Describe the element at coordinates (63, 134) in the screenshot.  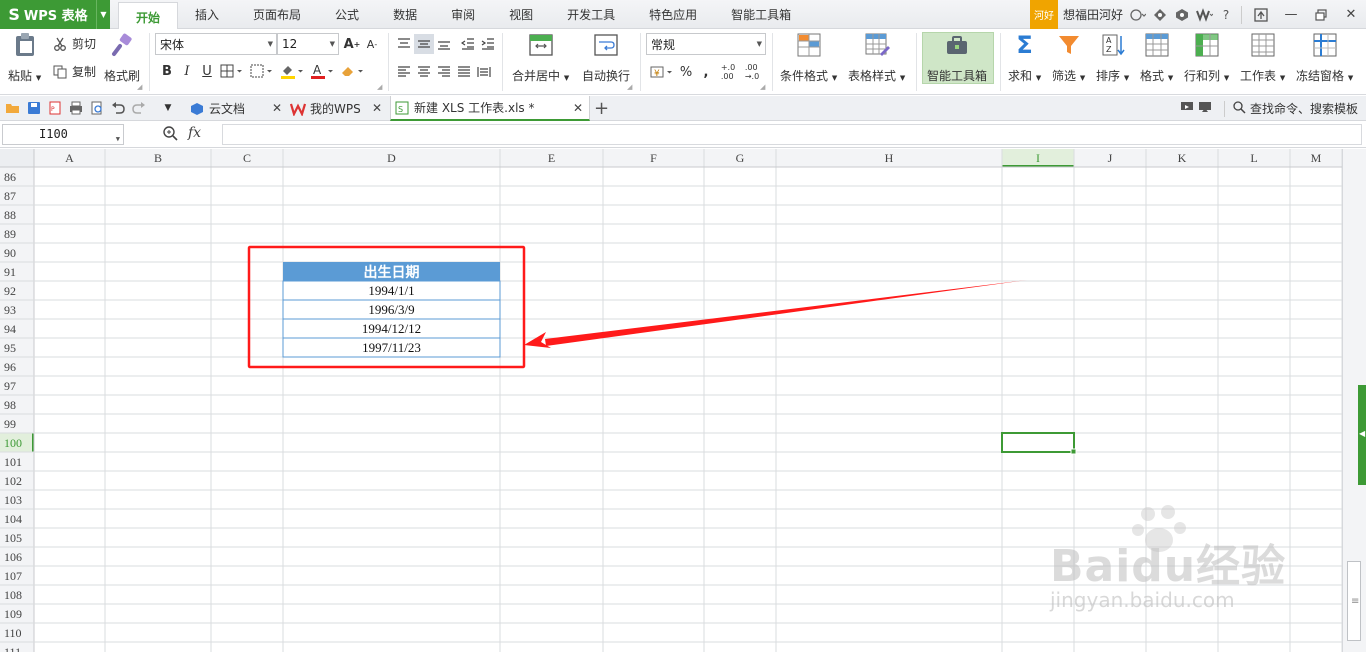
I see `name-box: I100 ▼` at that location.